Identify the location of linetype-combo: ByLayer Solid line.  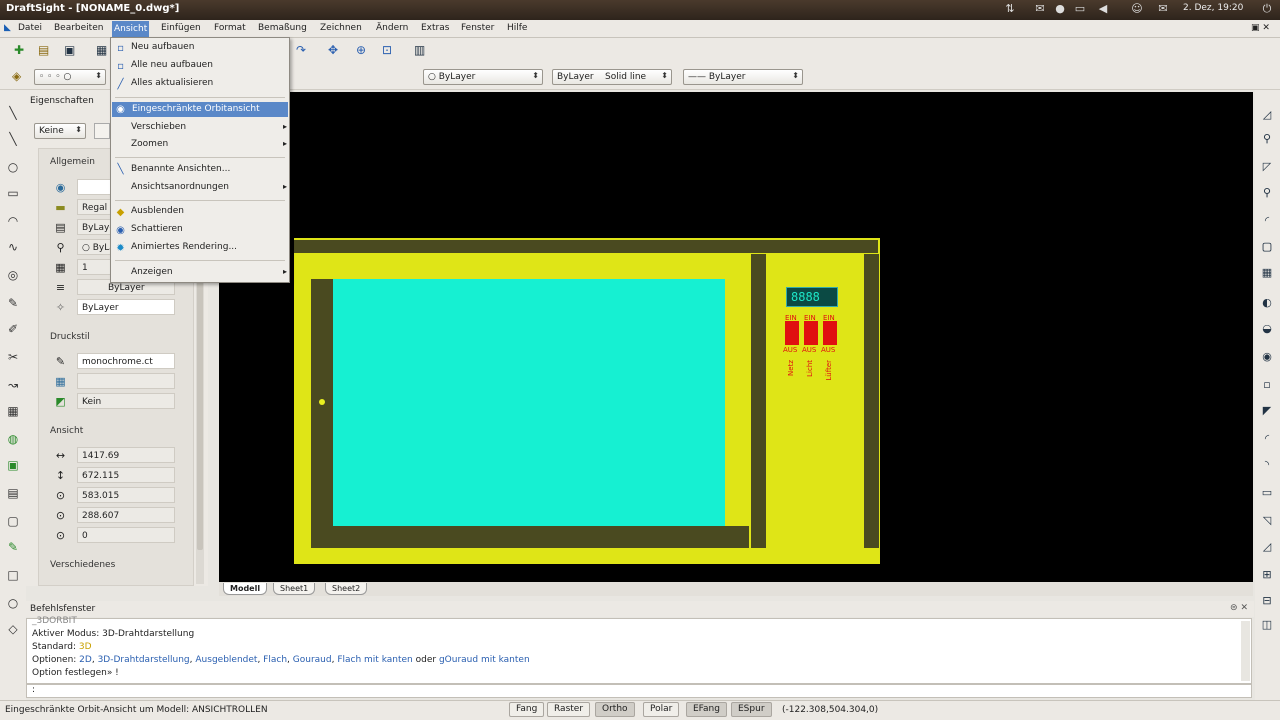
(612, 77).